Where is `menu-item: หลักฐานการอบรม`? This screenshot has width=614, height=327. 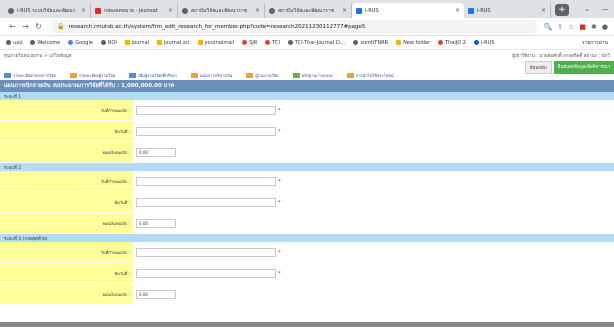
menu-item: หลักฐานการอบรม is located at coordinates (312, 75).